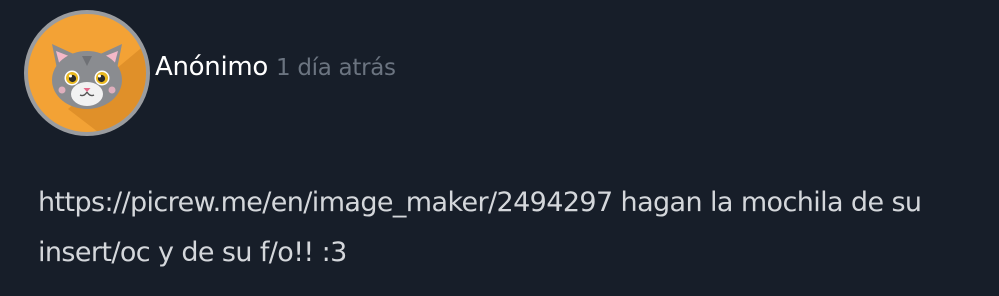 The width and height of the screenshot is (999, 296). I want to click on comment-link: https://picrew.me/en/image_maker/2494297, so click(325, 202).